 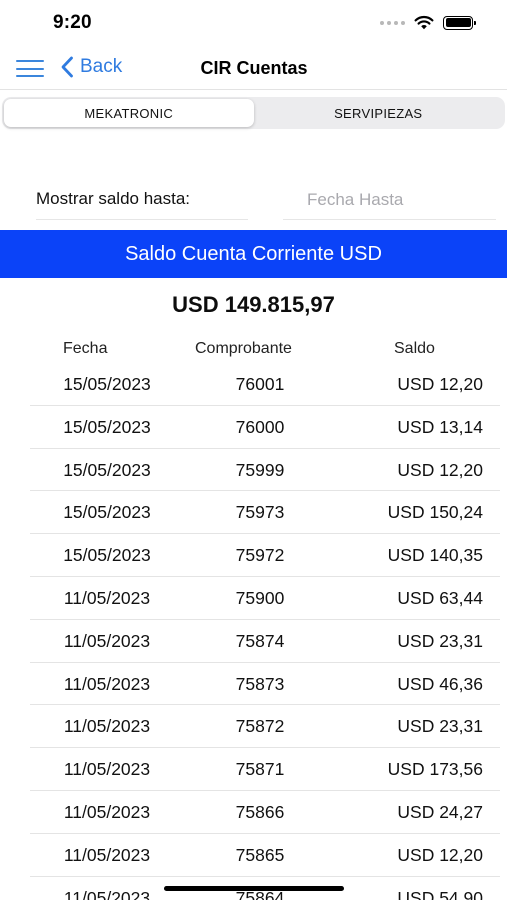 I want to click on table-row: 15/05/2023 75973 USD 150,24, so click(x=265, y=513).